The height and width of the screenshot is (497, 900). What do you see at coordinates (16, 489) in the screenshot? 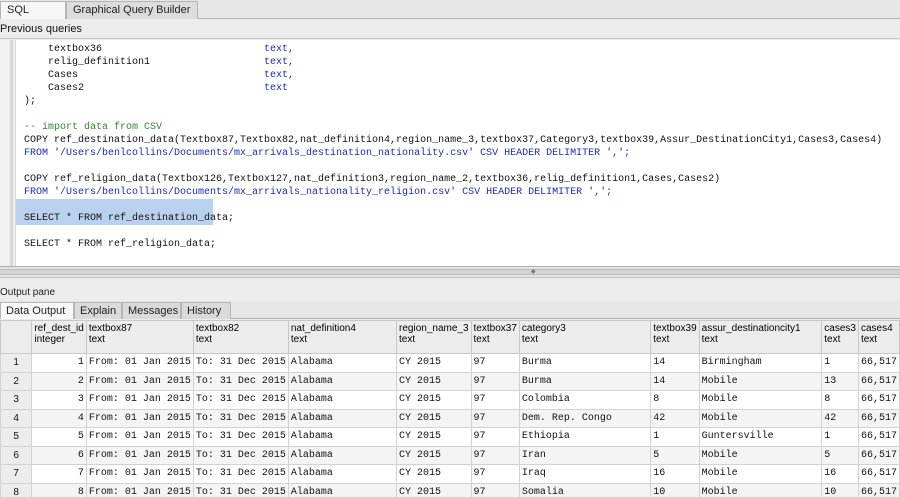
I see `row-number: 8` at bounding box center [16, 489].